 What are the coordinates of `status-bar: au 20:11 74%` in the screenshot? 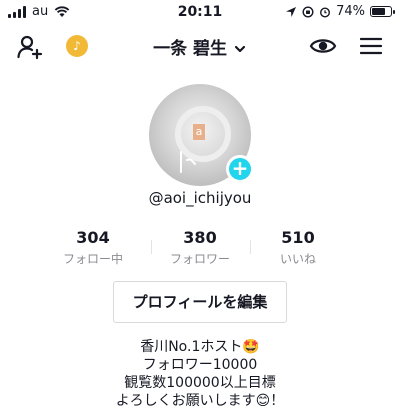 It's located at (200, 12).